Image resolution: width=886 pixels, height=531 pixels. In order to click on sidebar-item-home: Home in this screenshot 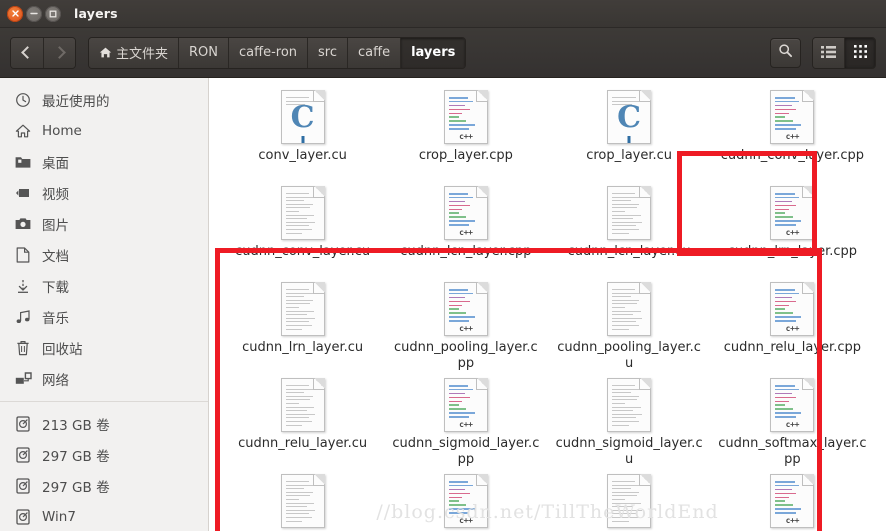, I will do `click(104, 130)`.